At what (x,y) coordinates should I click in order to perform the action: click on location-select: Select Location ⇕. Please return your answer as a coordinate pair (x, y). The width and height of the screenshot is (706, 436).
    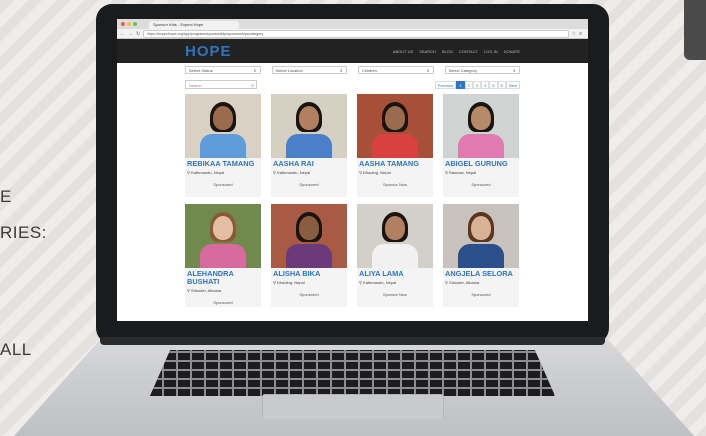
    Looking at the image, I should click on (309, 70).